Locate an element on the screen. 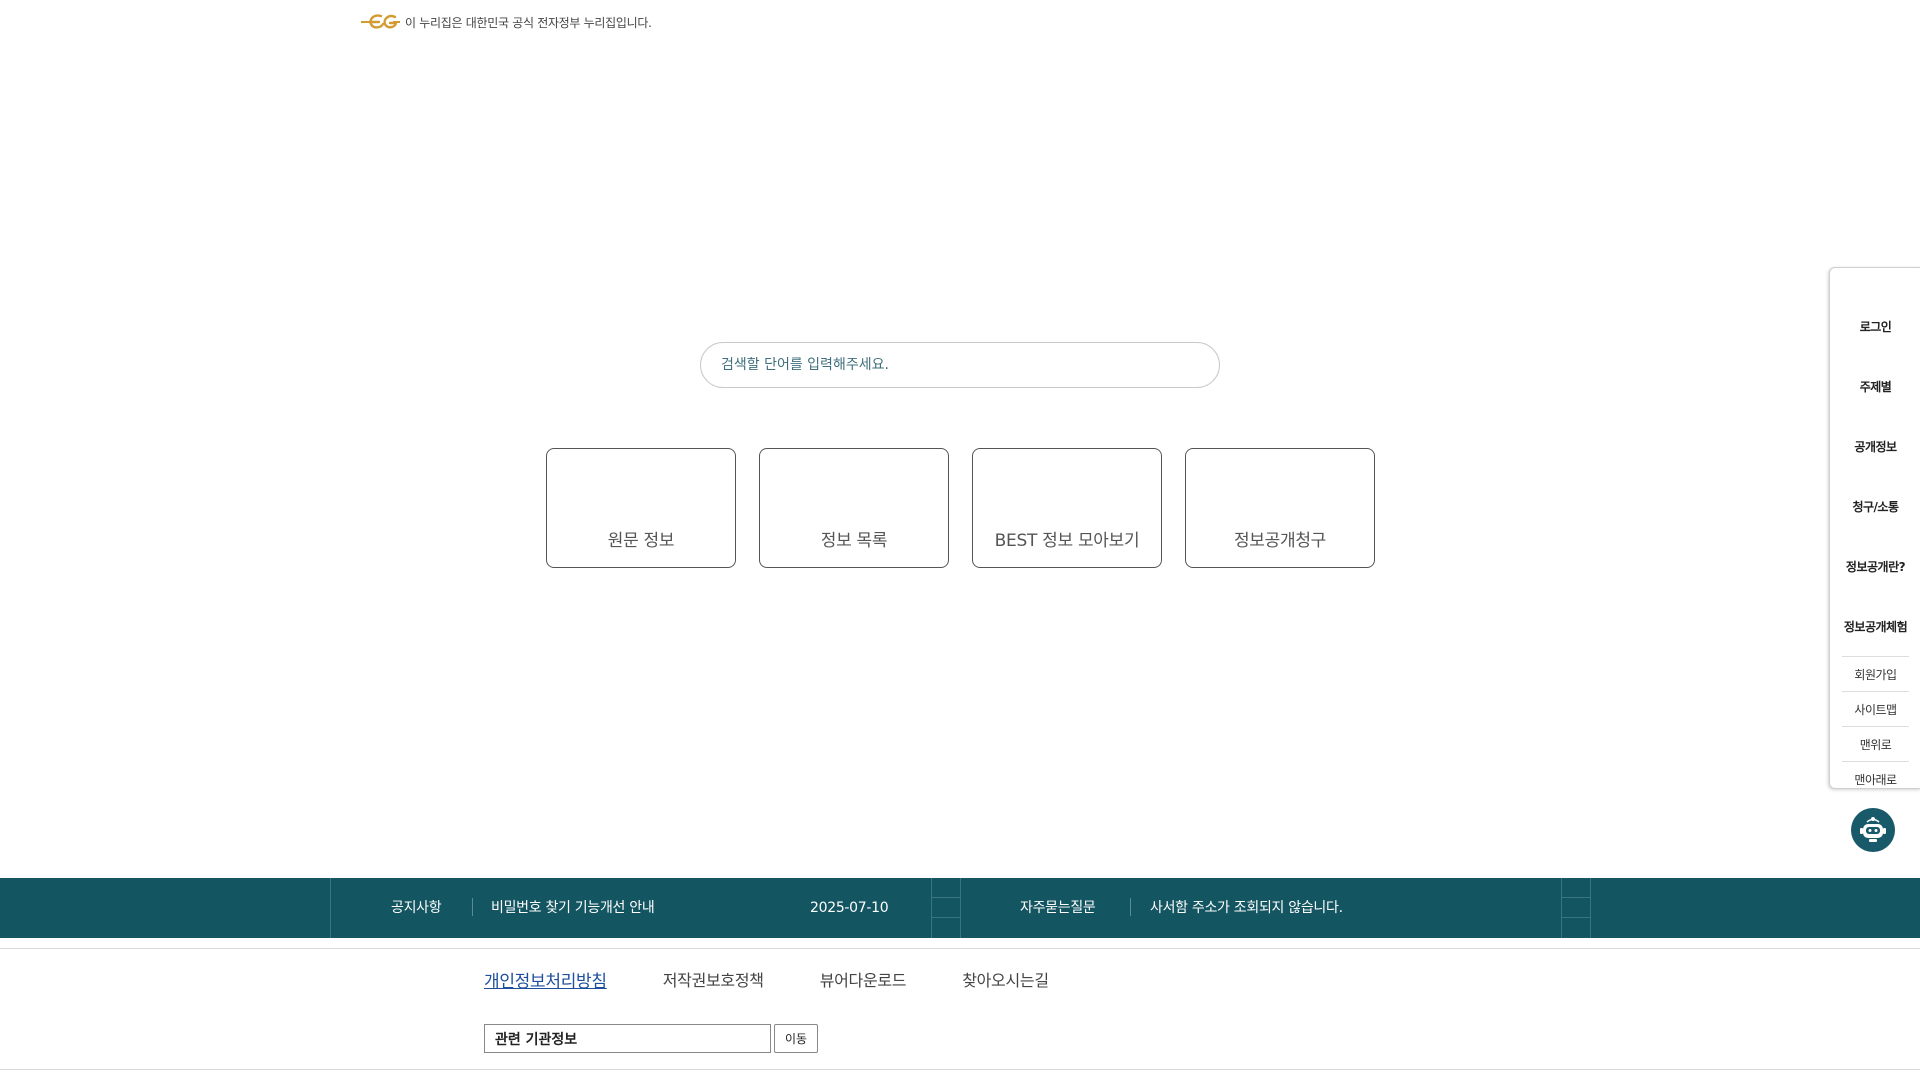 The height and width of the screenshot is (1080, 1920). footer-link-privacy: 개인정보처리방침 is located at coordinates (545, 979).